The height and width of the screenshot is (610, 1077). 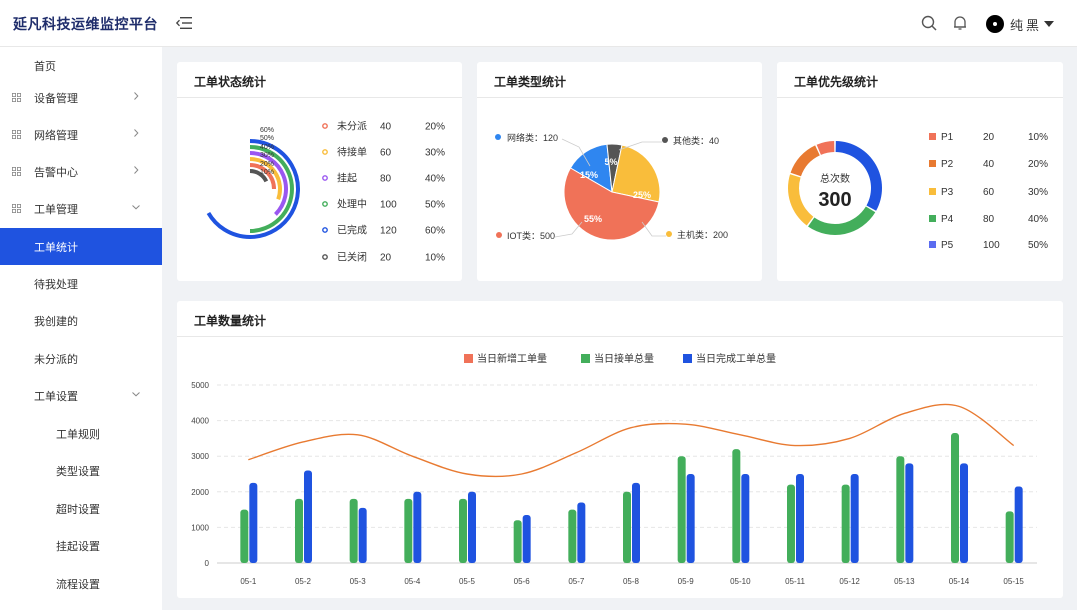 I want to click on legend-label: 待接单, so click(x=352, y=152).